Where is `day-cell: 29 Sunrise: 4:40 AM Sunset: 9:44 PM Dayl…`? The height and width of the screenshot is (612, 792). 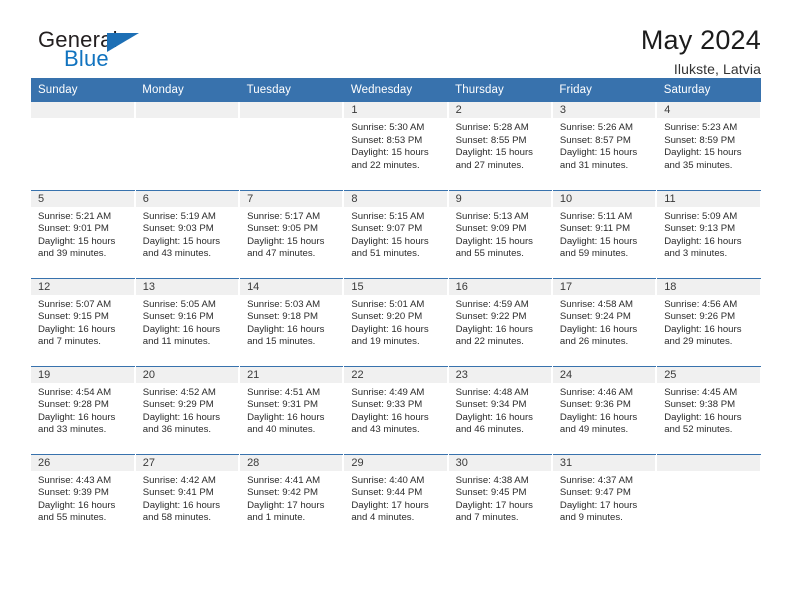 day-cell: 29 Sunrise: 4:40 AM Sunset: 9:44 PM Dayl… is located at coordinates (396, 497).